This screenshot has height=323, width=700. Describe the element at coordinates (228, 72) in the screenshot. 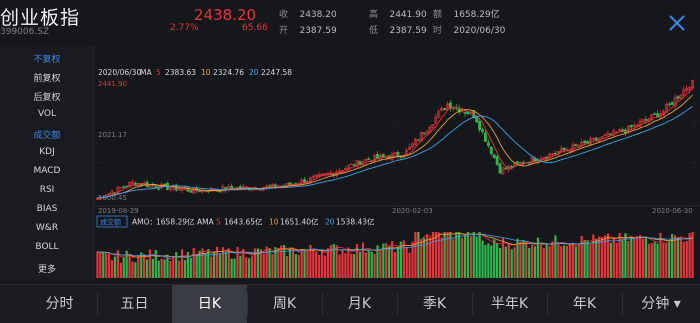

I see `ma10-value: 2324.76` at that location.